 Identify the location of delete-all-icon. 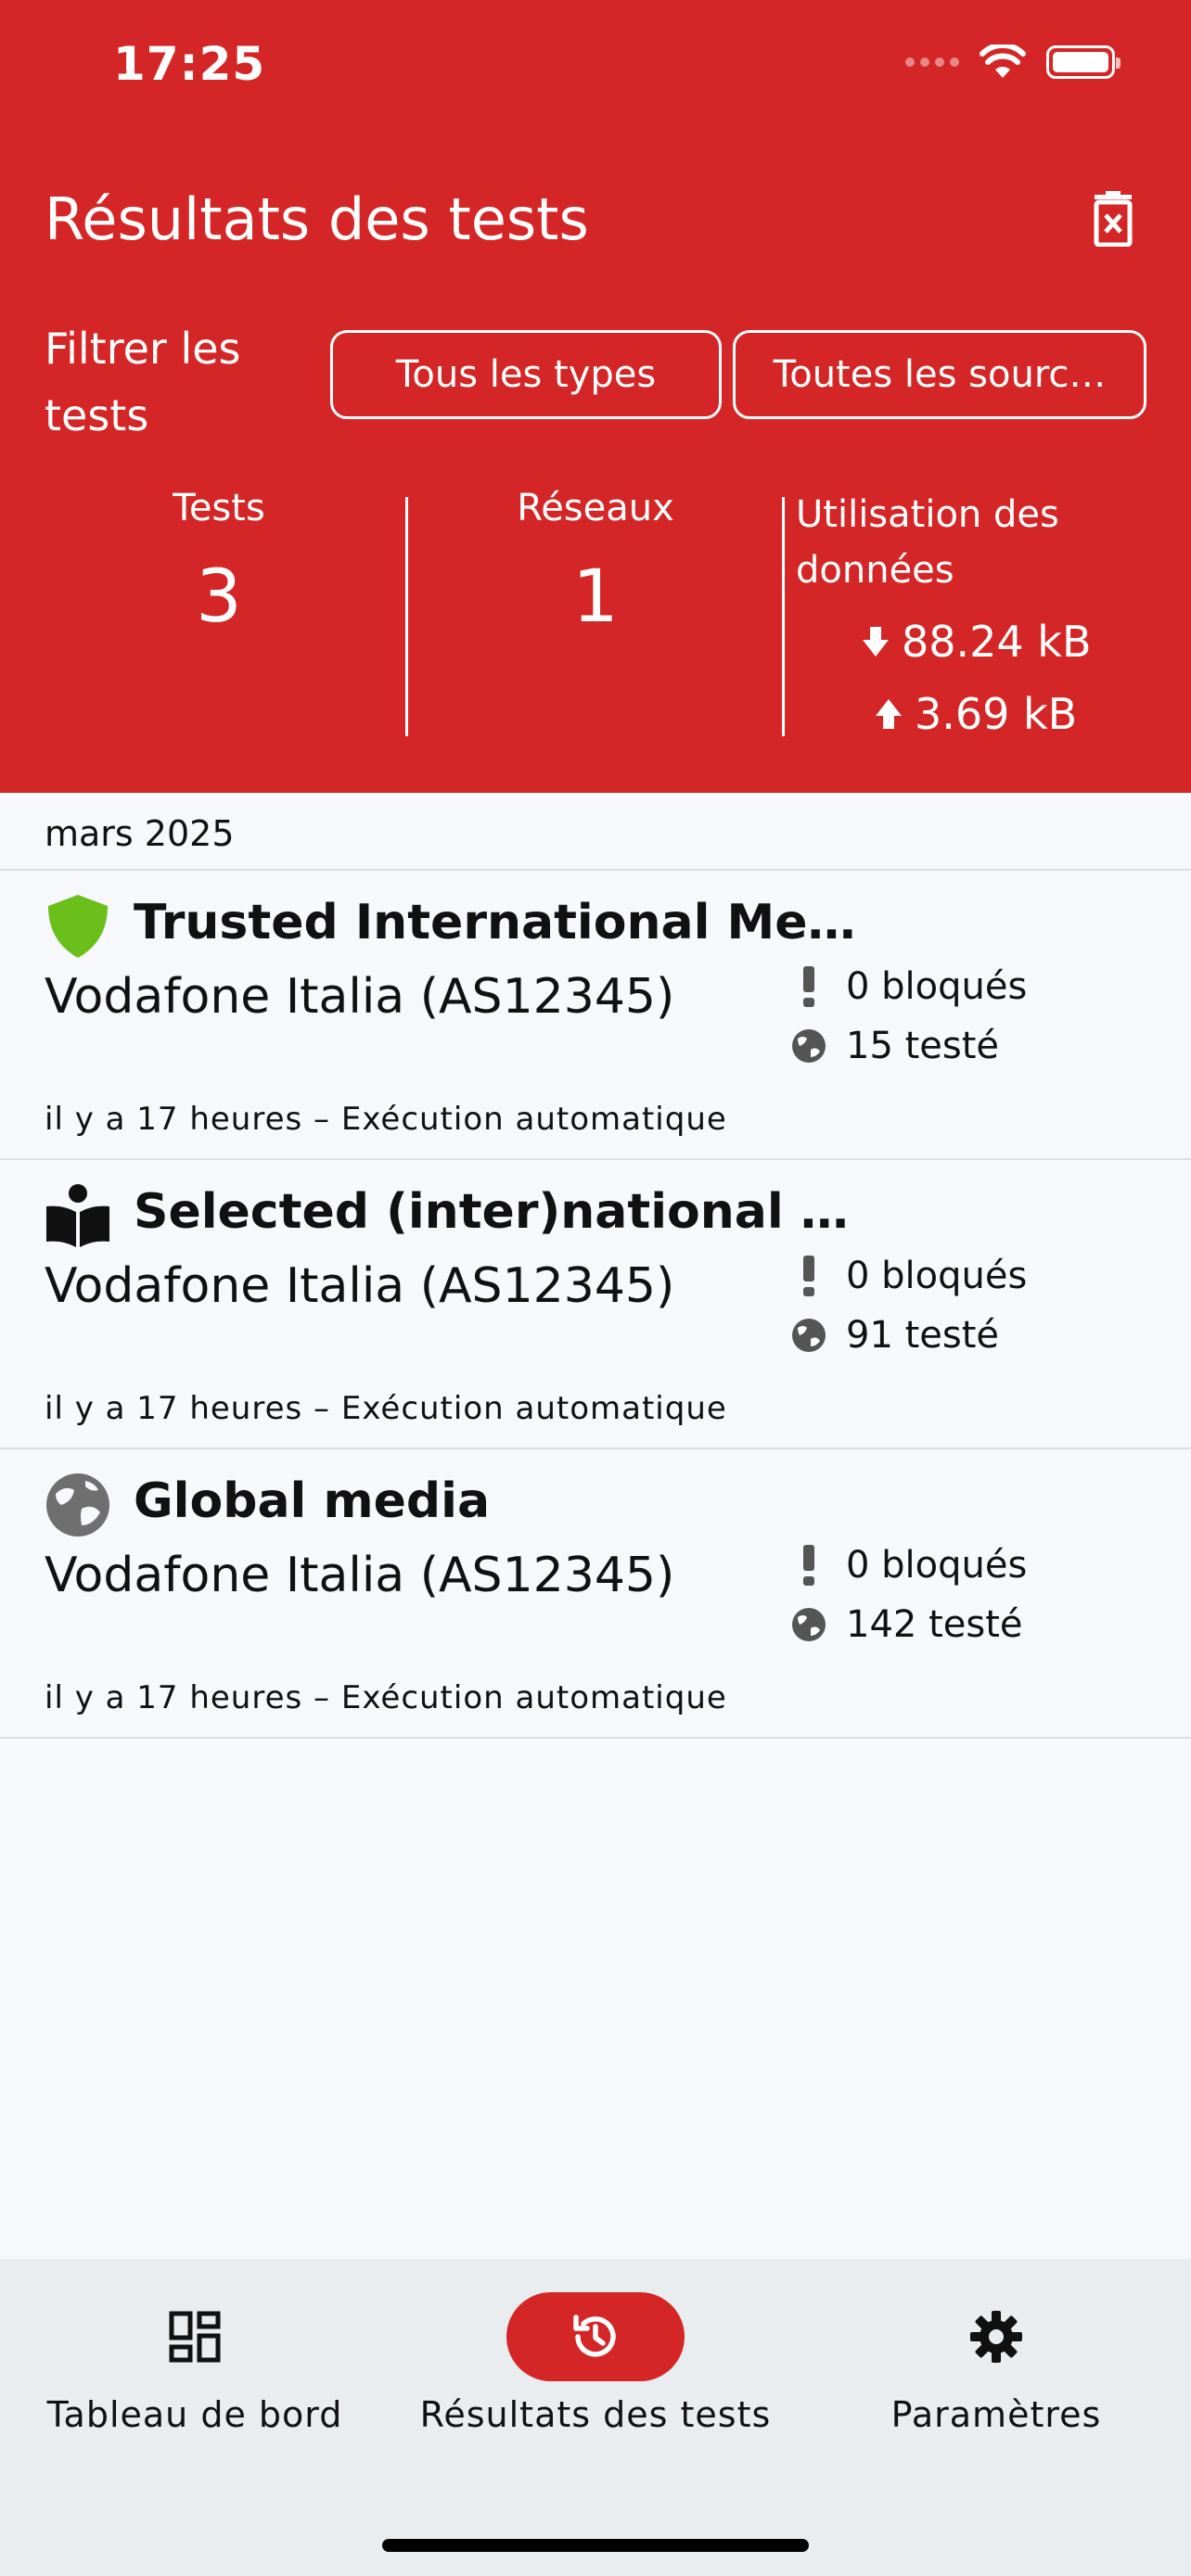
(1113, 219).